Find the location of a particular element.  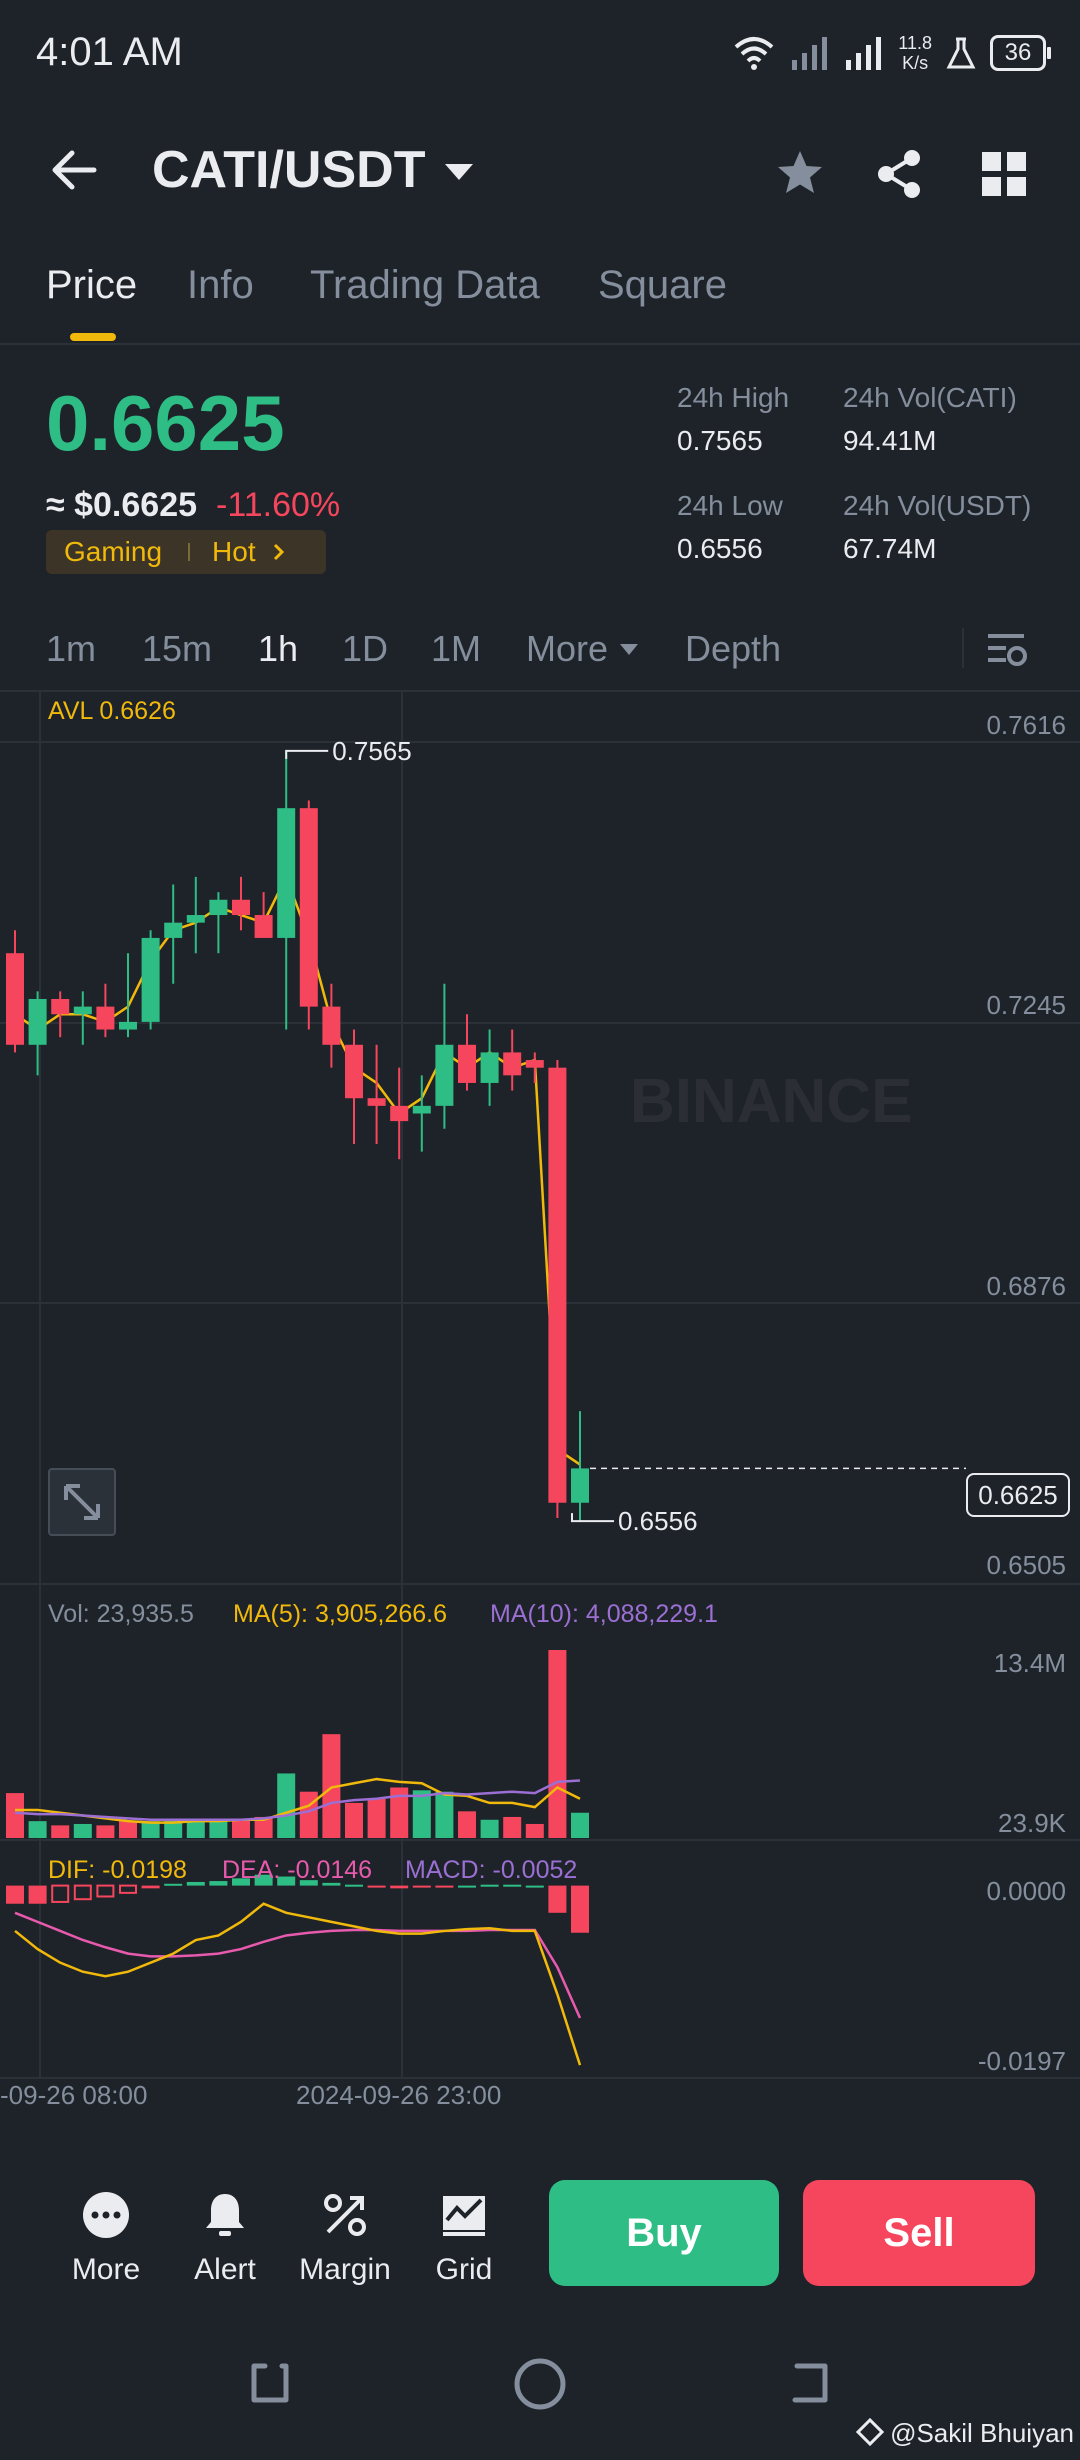

tab-price: Price is located at coordinates (91, 285).